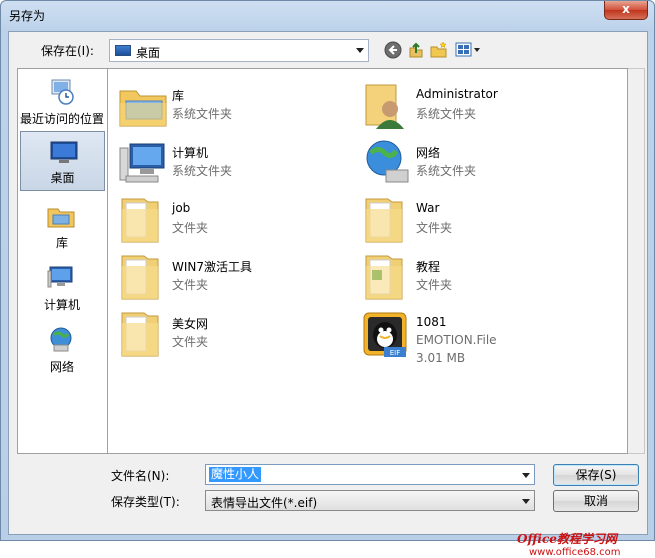  I want to click on filetype-select: 表情导出文件(*.eif), so click(370, 500).